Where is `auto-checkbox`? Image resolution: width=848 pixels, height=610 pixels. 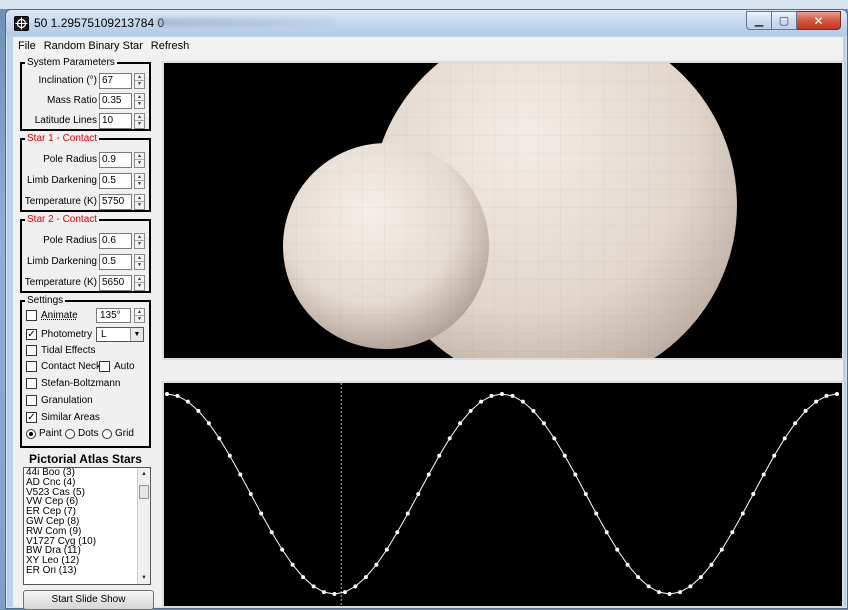 auto-checkbox is located at coordinates (104, 366).